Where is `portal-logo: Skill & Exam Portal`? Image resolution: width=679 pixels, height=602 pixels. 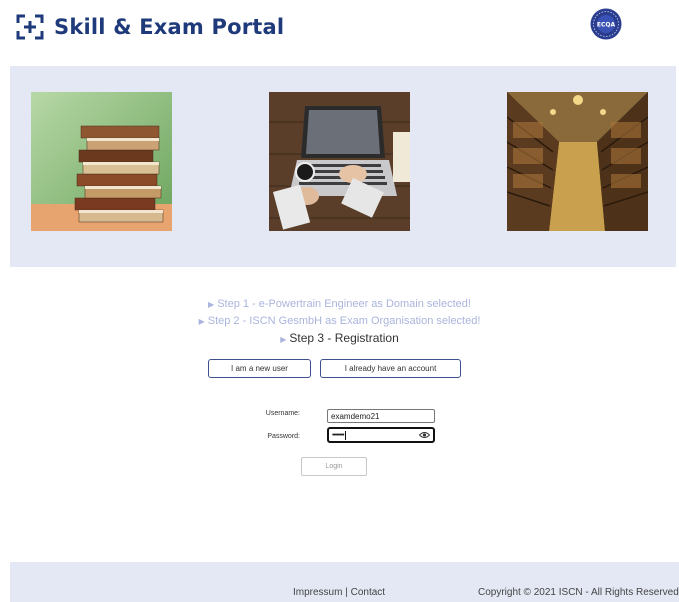
portal-logo: Skill & Exam Portal is located at coordinates (150, 27).